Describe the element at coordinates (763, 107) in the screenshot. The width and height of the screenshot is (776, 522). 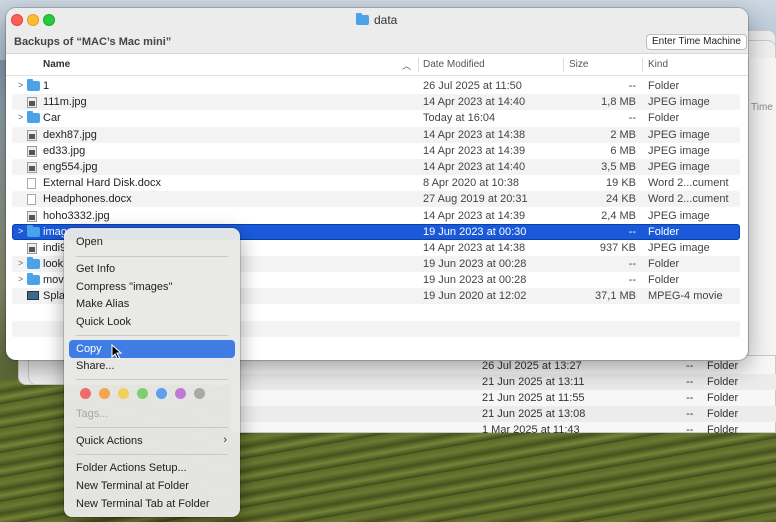
I see `background-column-header: Time M` at that location.